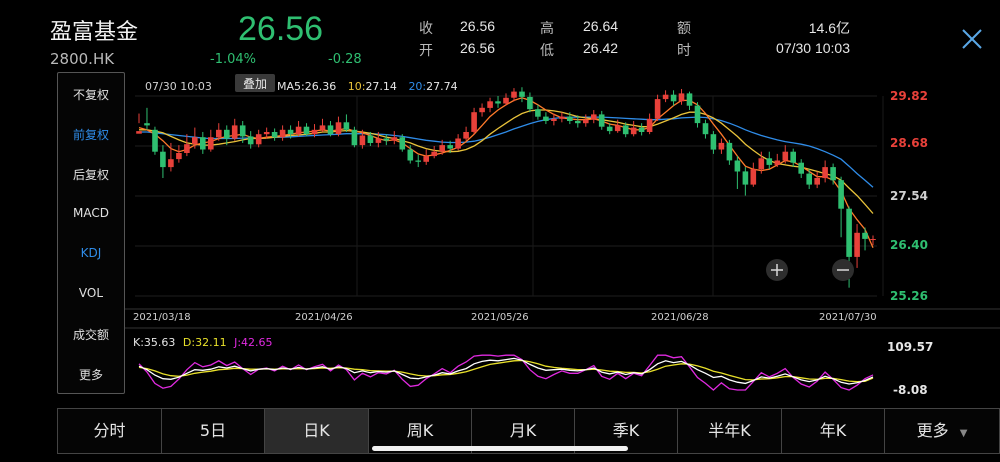 Image resolution: width=1000 pixels, height=462 pixels. Describe the element at coordinates (833, 431) in the screenshot. I see `tab-yearly-k: 年K` at that location.